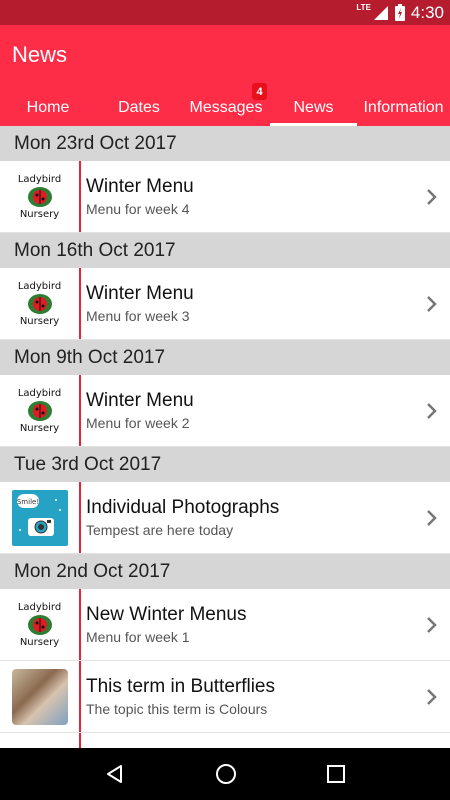 This screenshot has width=450, height=800. I want to click on system-nav-bar, so click(225, 774).